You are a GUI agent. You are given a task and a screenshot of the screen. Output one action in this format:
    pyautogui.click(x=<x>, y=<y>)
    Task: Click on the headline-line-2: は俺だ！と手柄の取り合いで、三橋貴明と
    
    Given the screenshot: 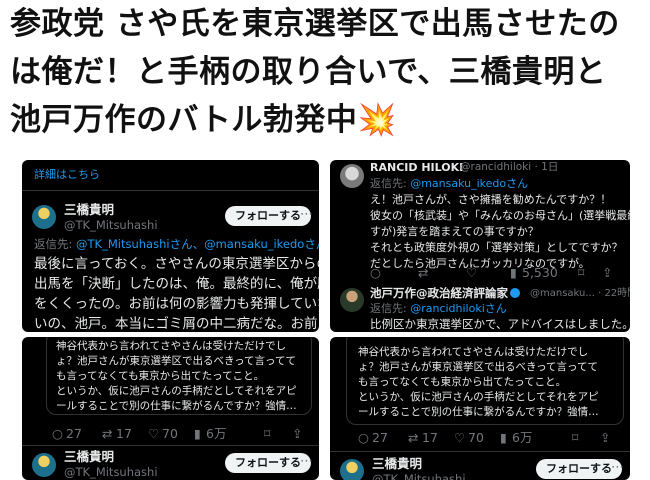 What is the action you would take?
    pyautogui.click(x=308, y=72)
    